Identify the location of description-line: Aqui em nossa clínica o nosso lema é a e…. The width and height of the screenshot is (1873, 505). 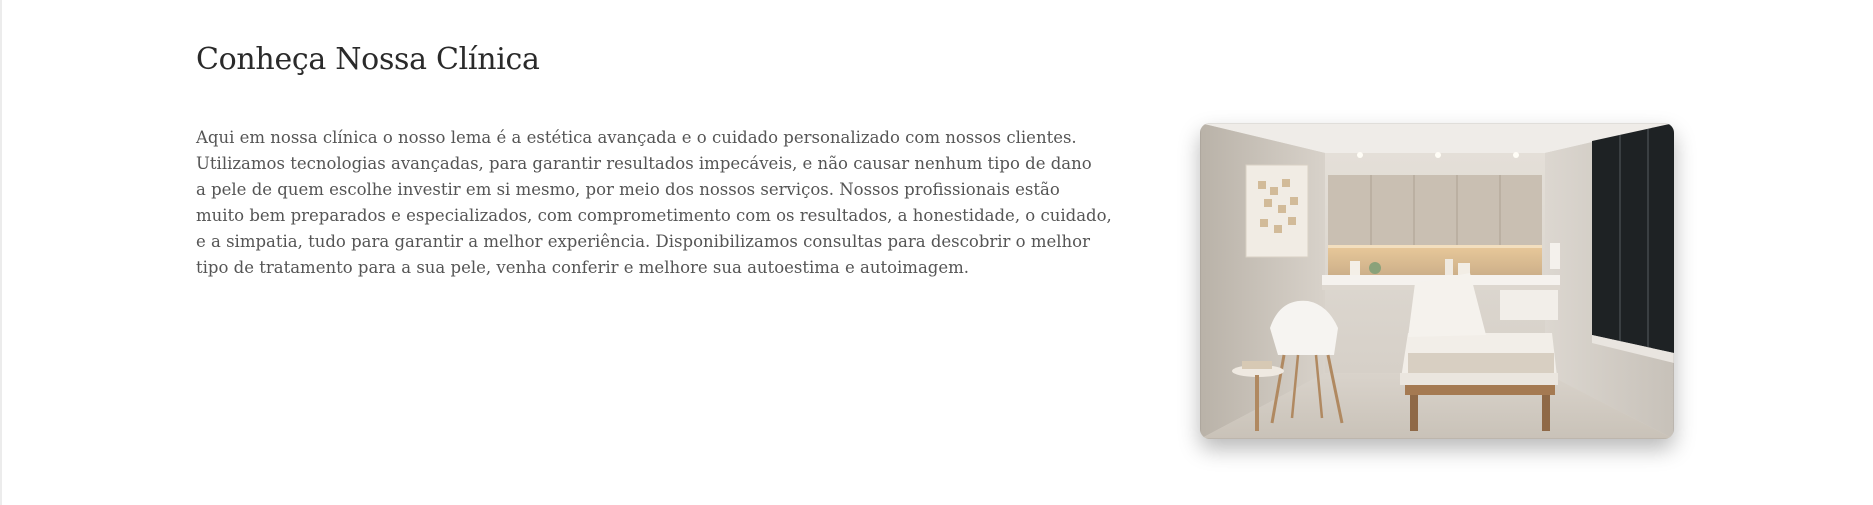
(636, 137).